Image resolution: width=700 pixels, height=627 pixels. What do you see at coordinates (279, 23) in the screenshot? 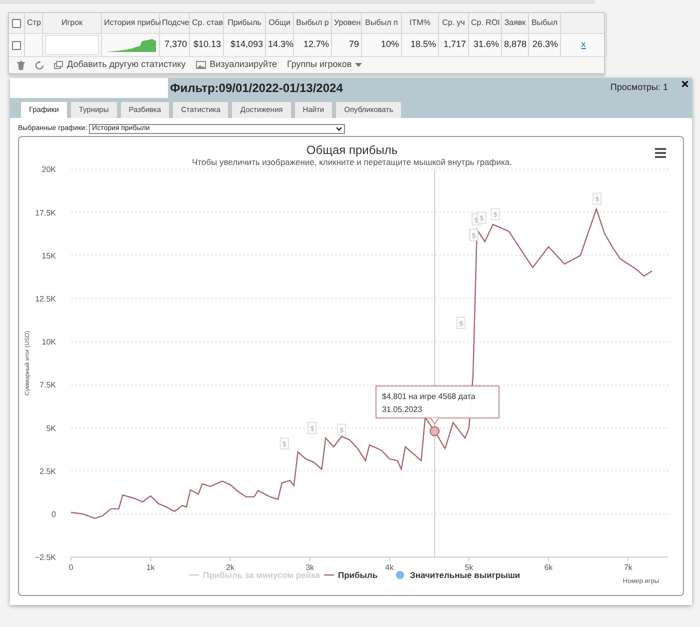
I see `column-header: Общи` at bounding box center [279, 23].